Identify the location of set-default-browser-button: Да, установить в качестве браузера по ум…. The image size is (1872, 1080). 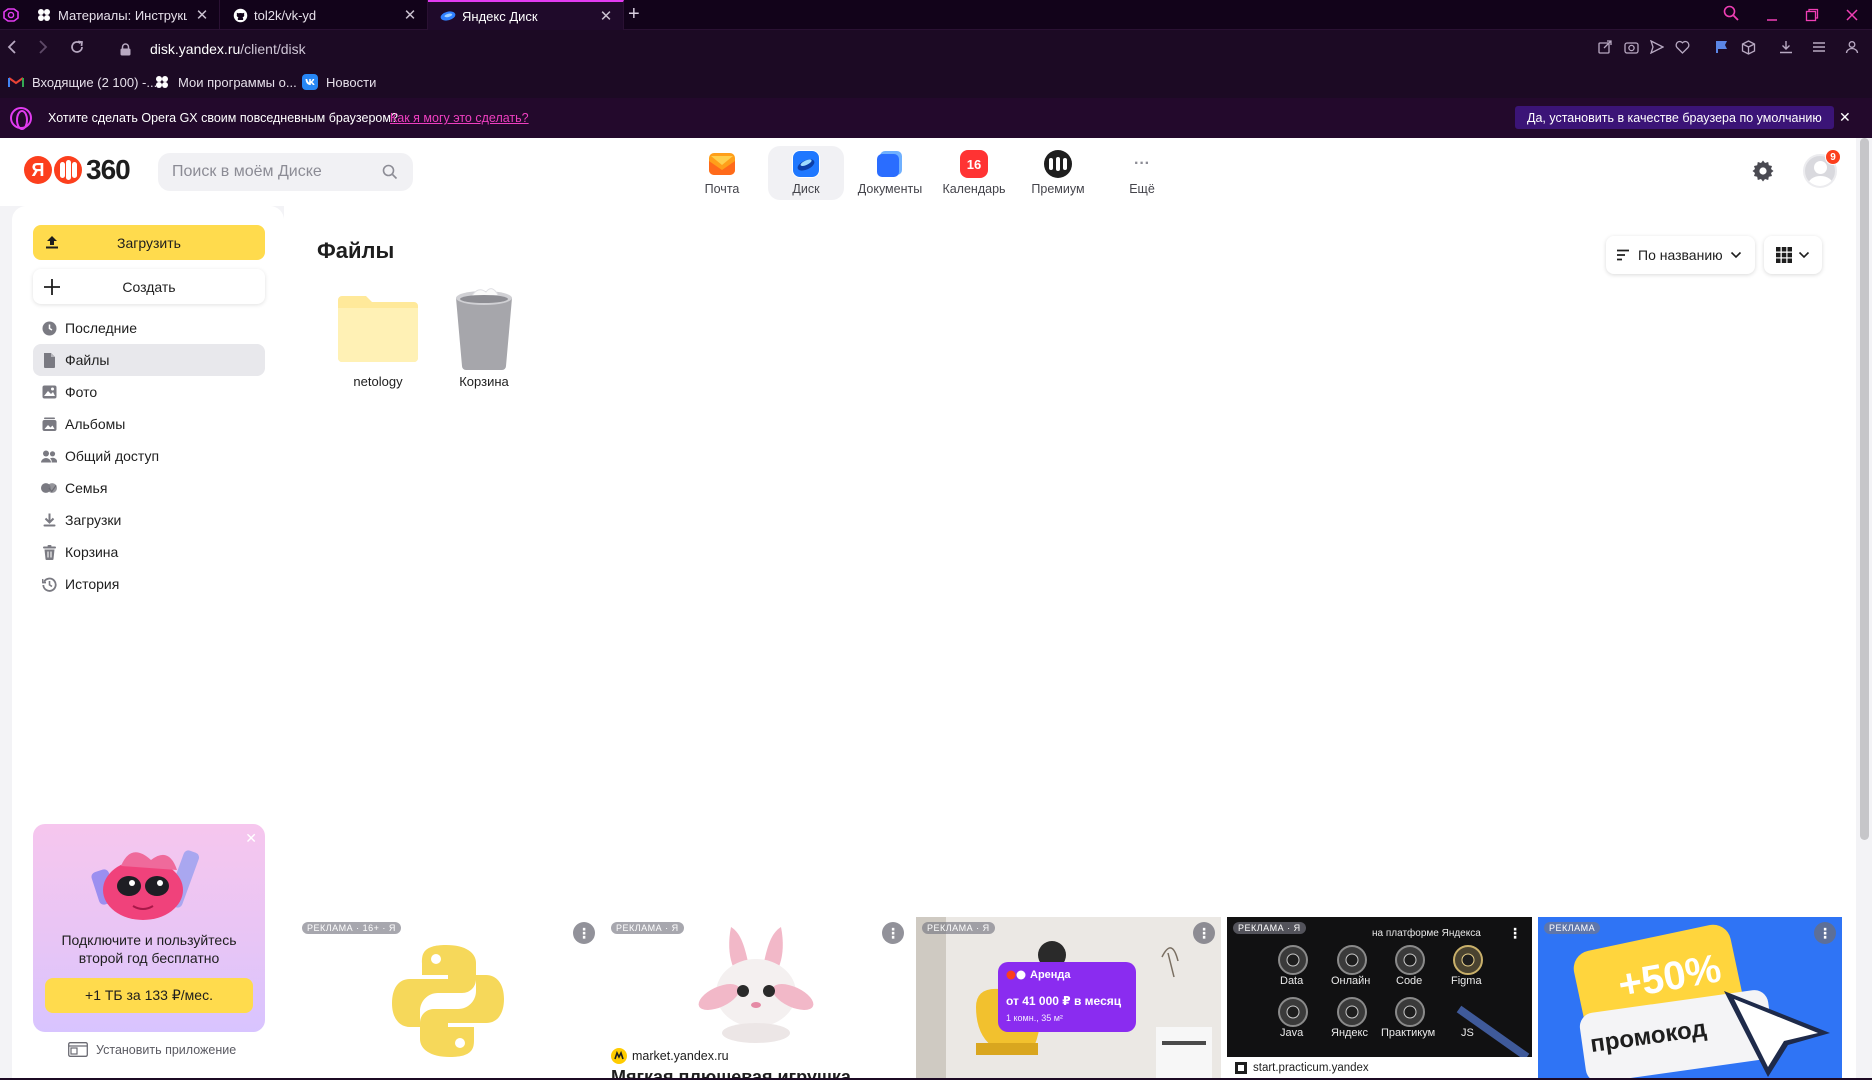
(1674, 117).